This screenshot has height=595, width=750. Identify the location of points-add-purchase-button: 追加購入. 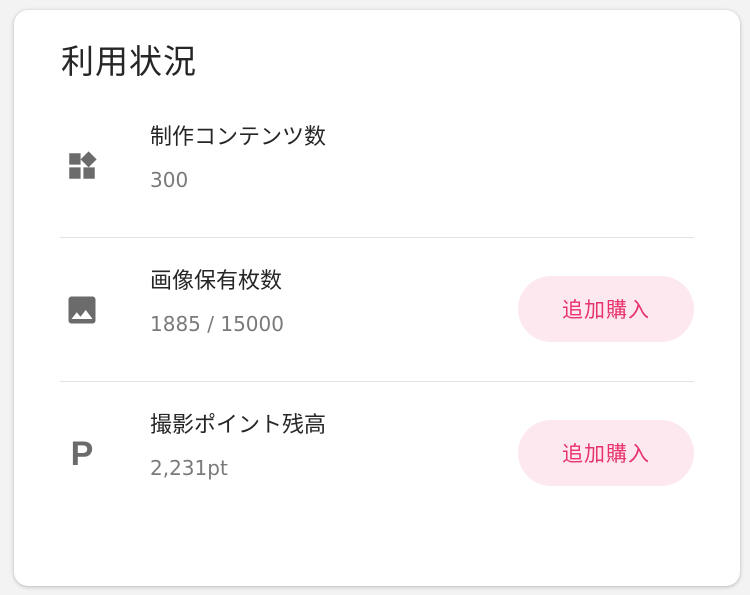
(606, 453).